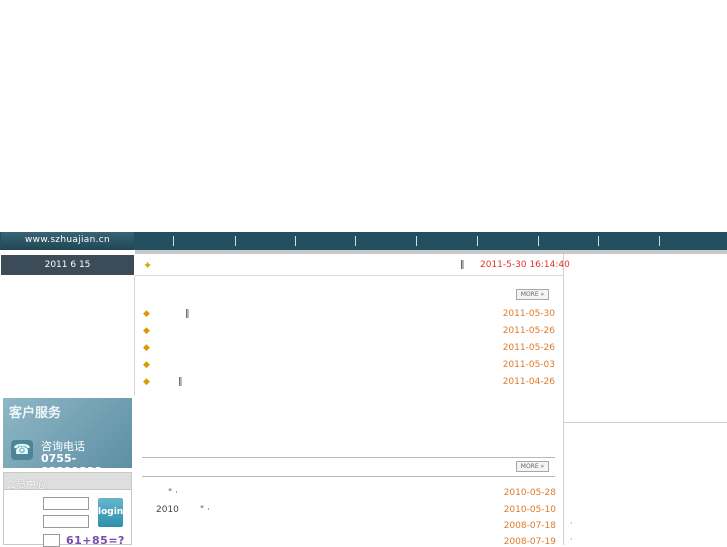 The width and height of the screenshot is (727, 547). I want to click on service-phone-number: 0755-83211333, so click(71, 460).